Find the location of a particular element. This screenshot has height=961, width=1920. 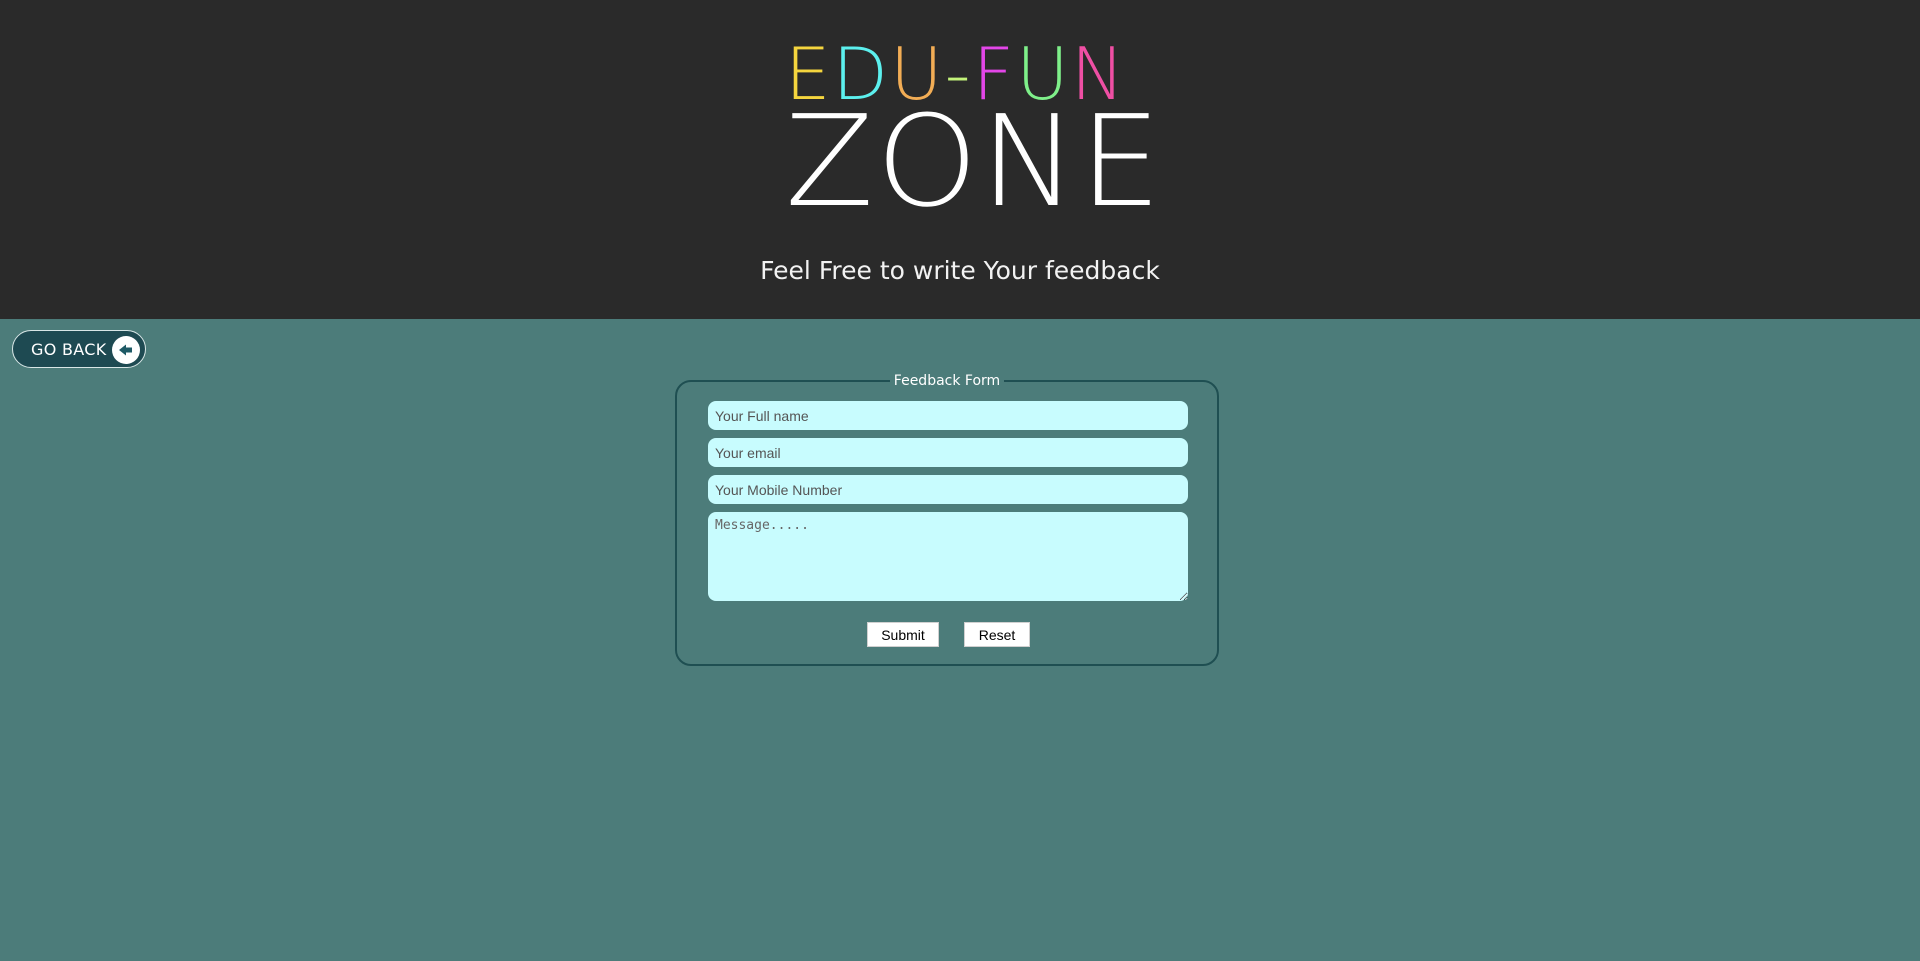

reset-button: Reset is located at coordinates (997, 634).